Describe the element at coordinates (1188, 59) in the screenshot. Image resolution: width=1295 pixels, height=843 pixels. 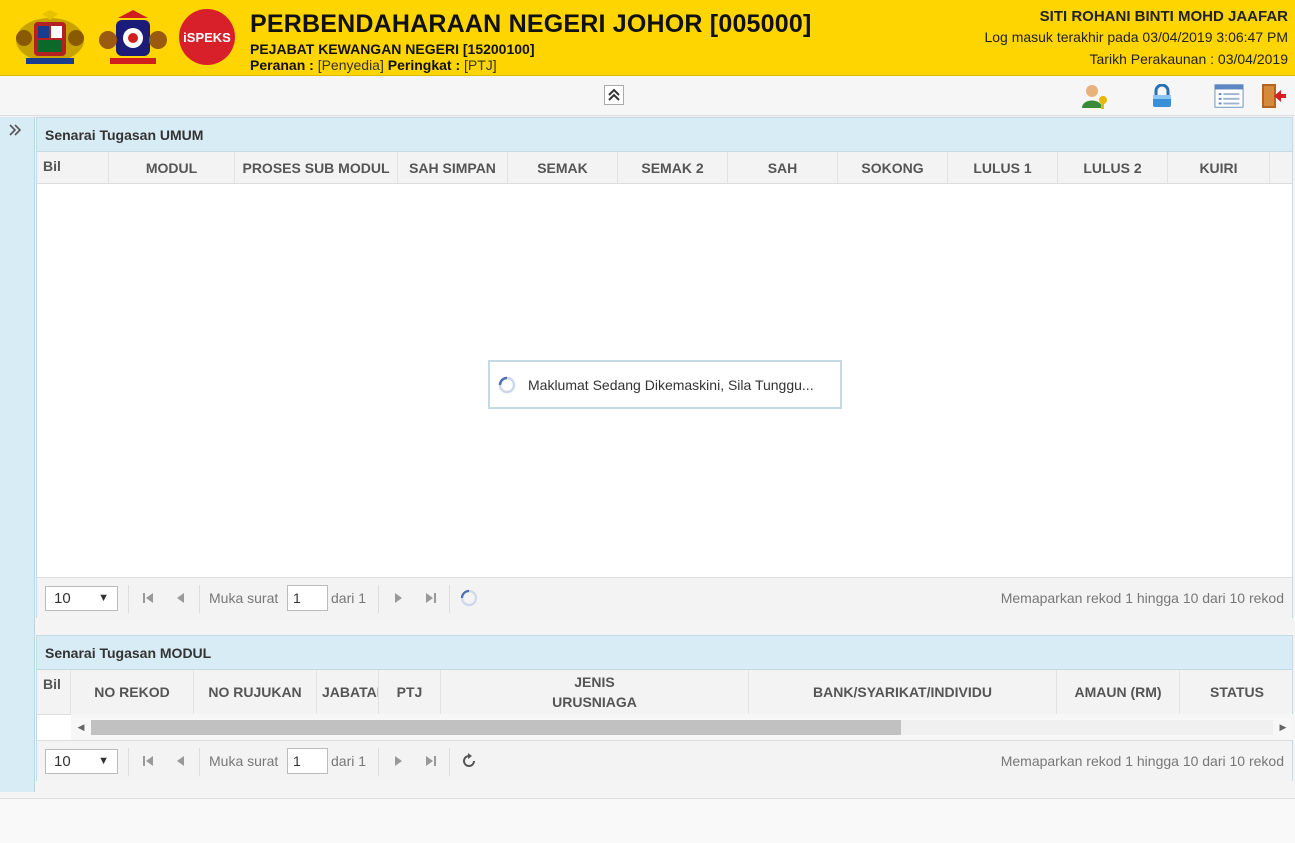
I see `accounting-date: Tarikh Perakaunan : 03/04/2019` at that location.